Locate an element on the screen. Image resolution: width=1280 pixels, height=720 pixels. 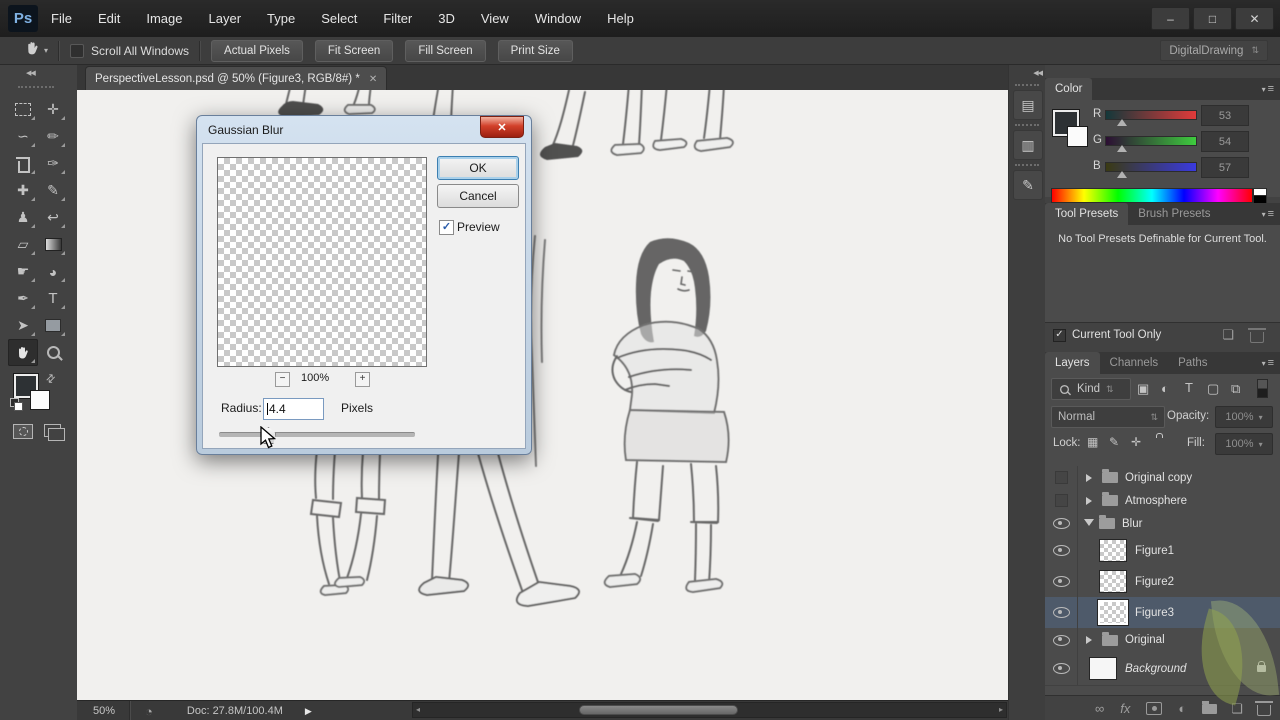
expand-panels-icon: ◀◀ is located at coordinates (1038, 73).